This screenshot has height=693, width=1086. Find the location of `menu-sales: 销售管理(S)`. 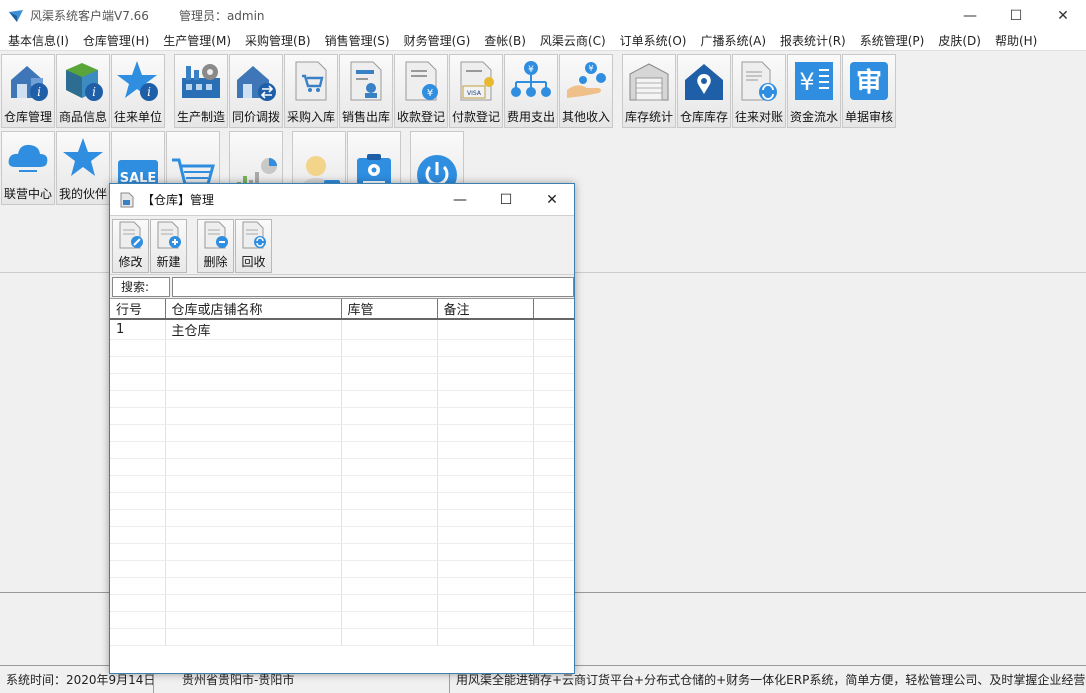

menu-sales: 销售管理(S) is located at coordinates (357, 40).